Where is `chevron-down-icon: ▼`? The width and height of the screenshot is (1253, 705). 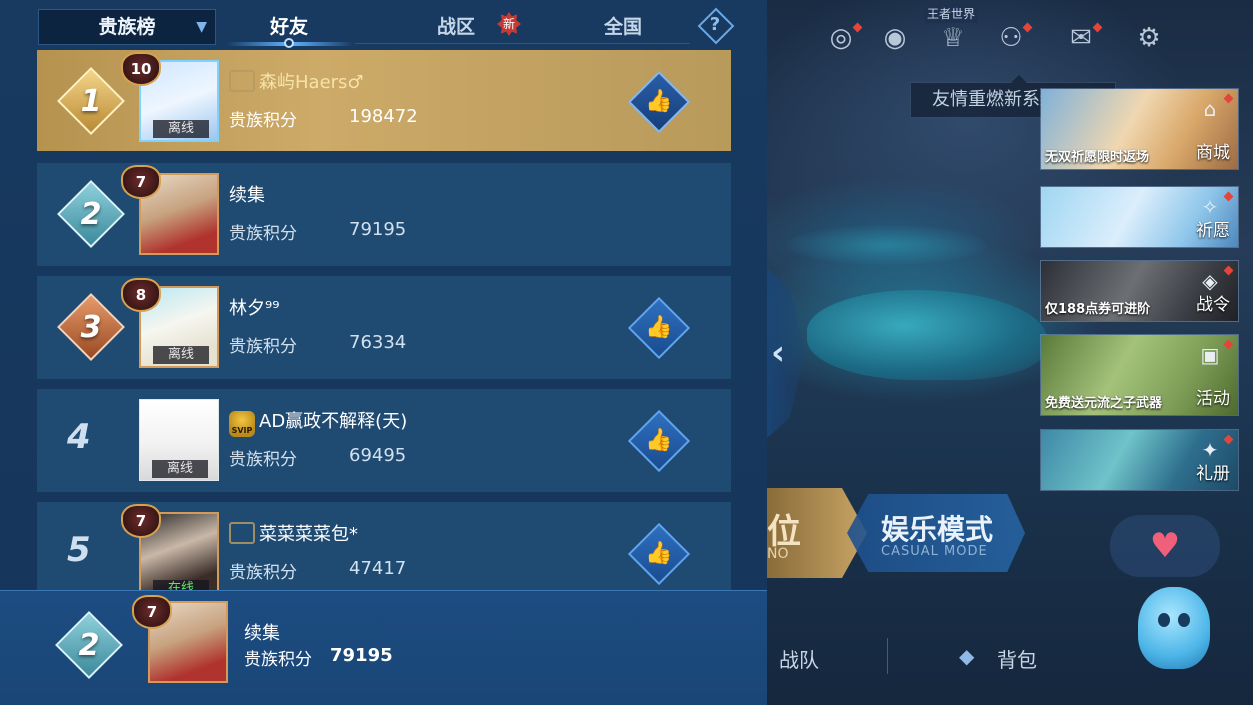 chevron-down-icon: ▼ is located at coordinates (201, 27).